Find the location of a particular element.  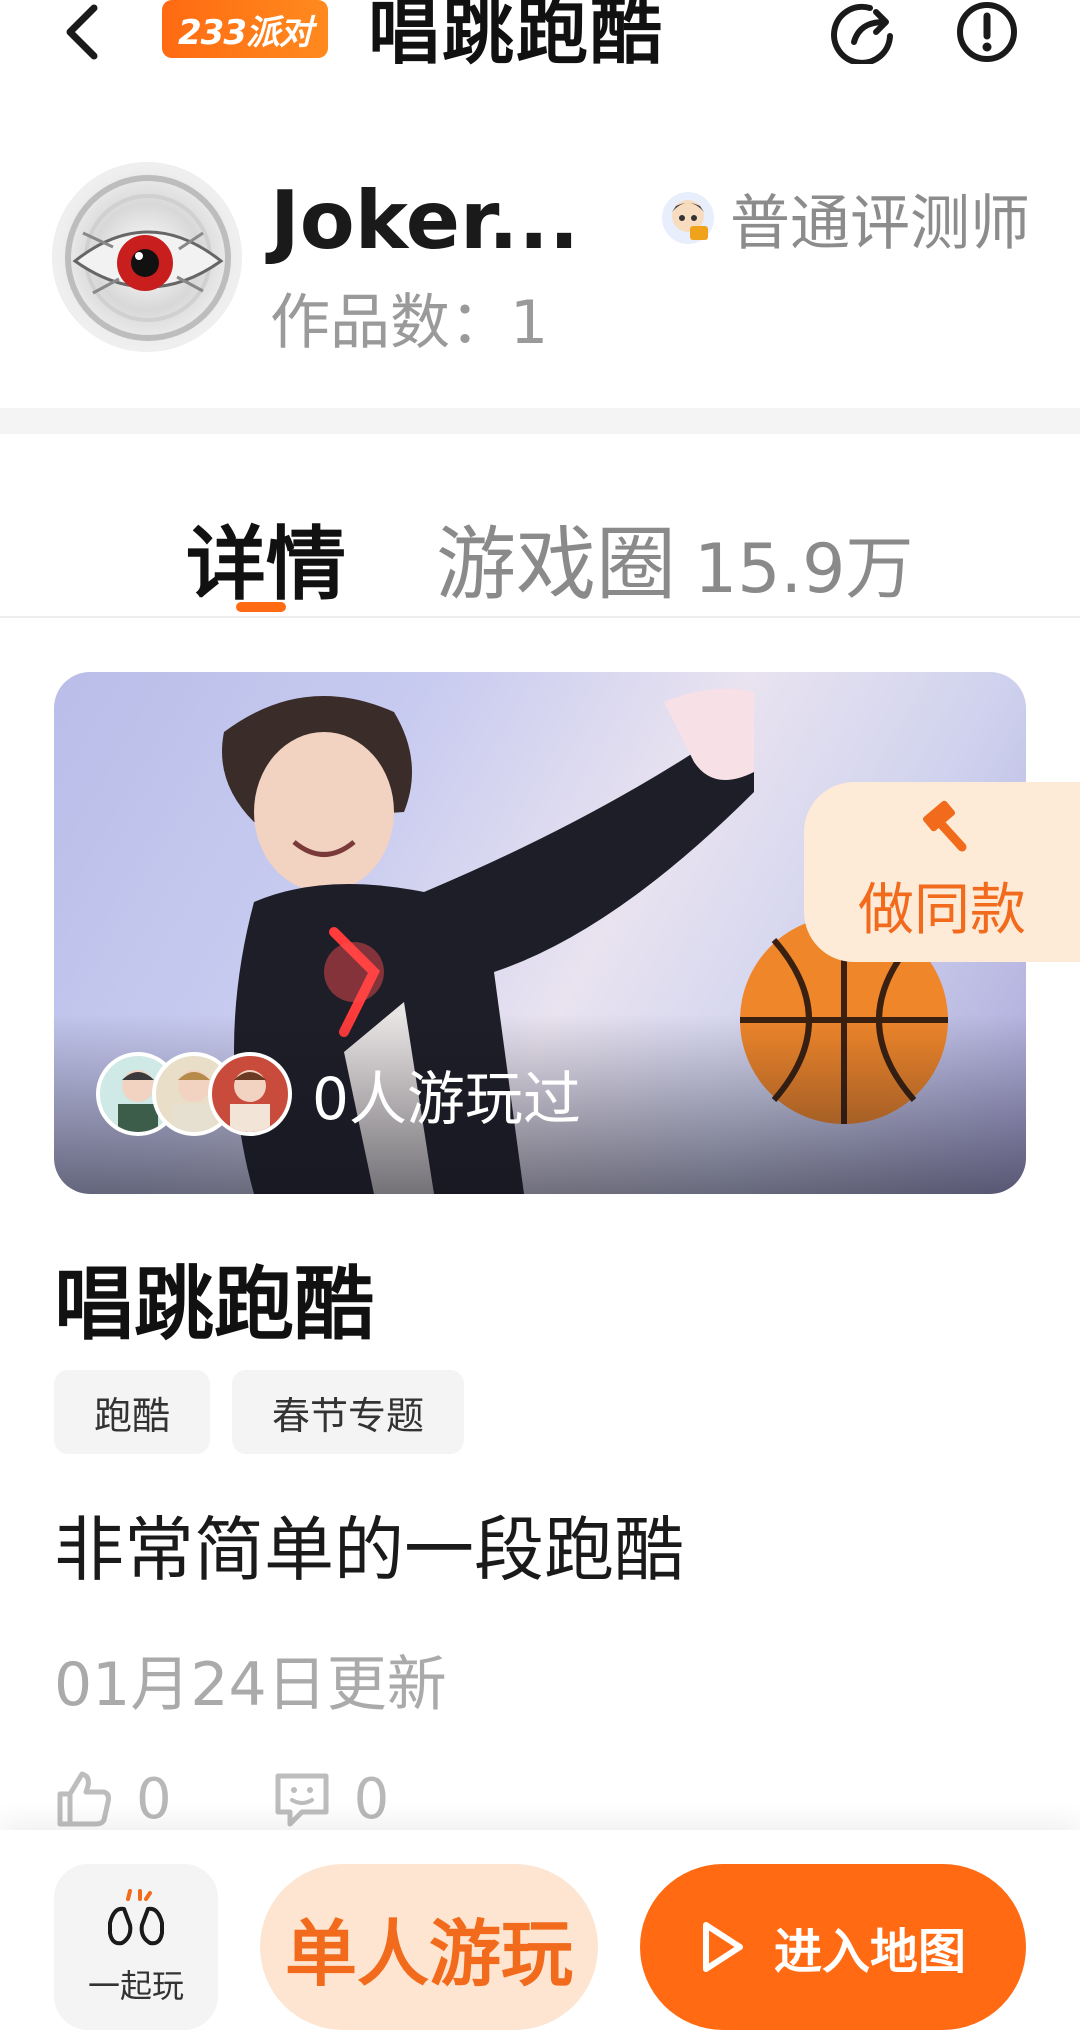

chevron-left-icon is located at coordinates (82, 32).